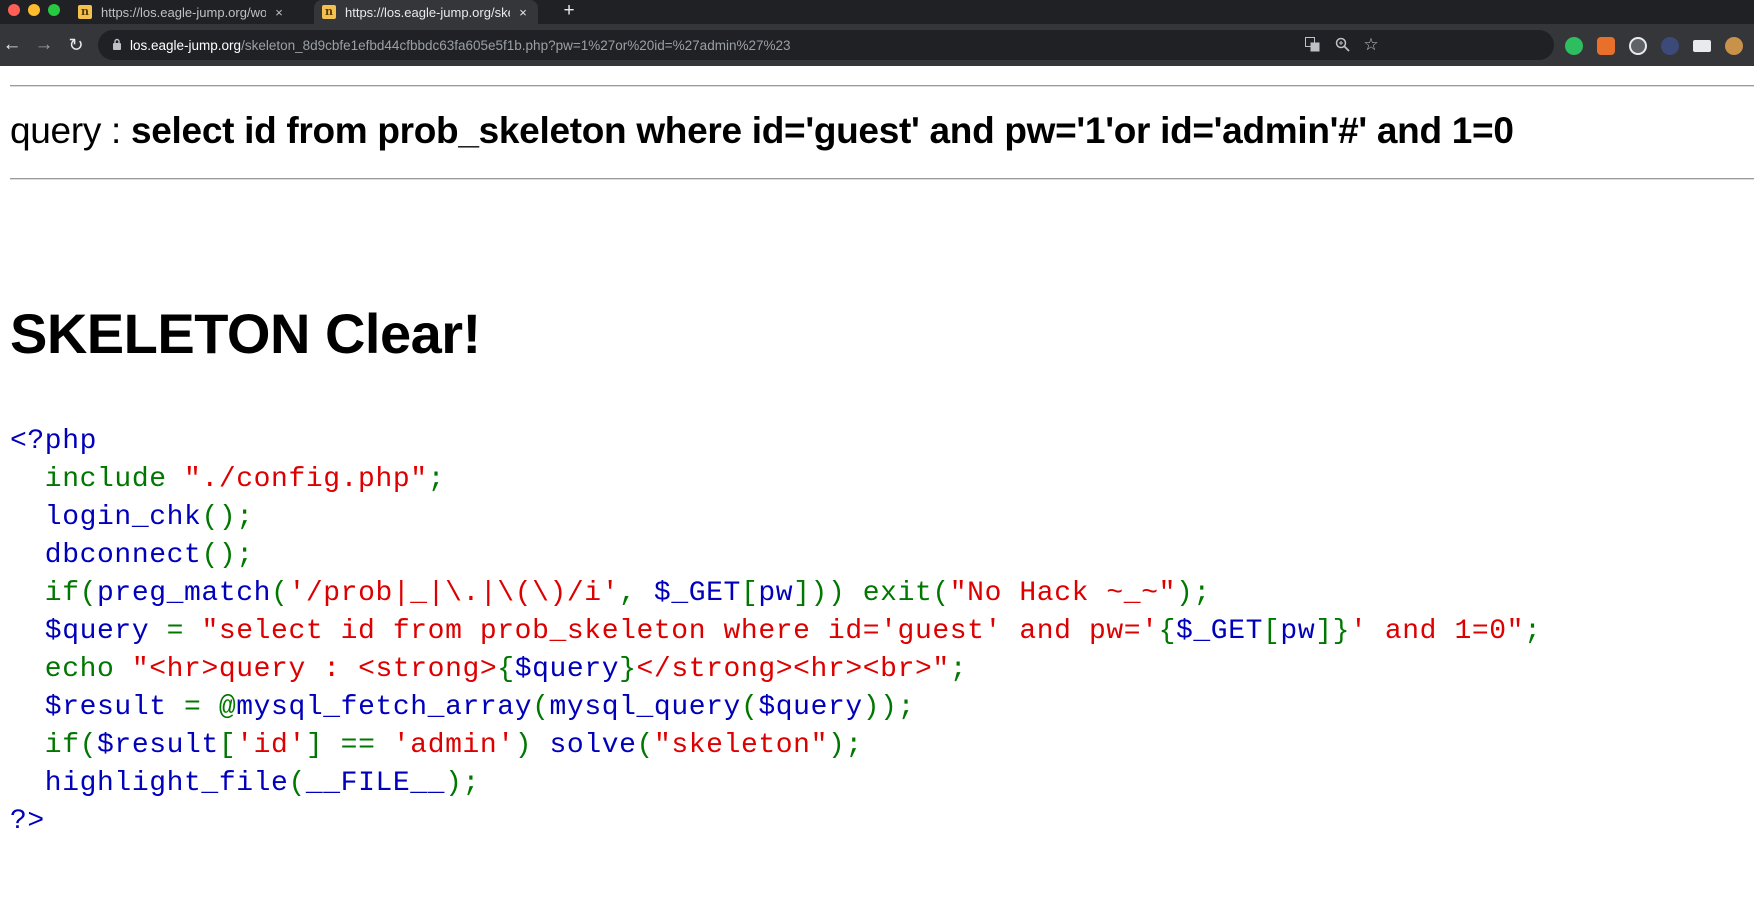 This screenshot has height=901, width=1754. I want to click on code-token: echo, so click(71, 669).